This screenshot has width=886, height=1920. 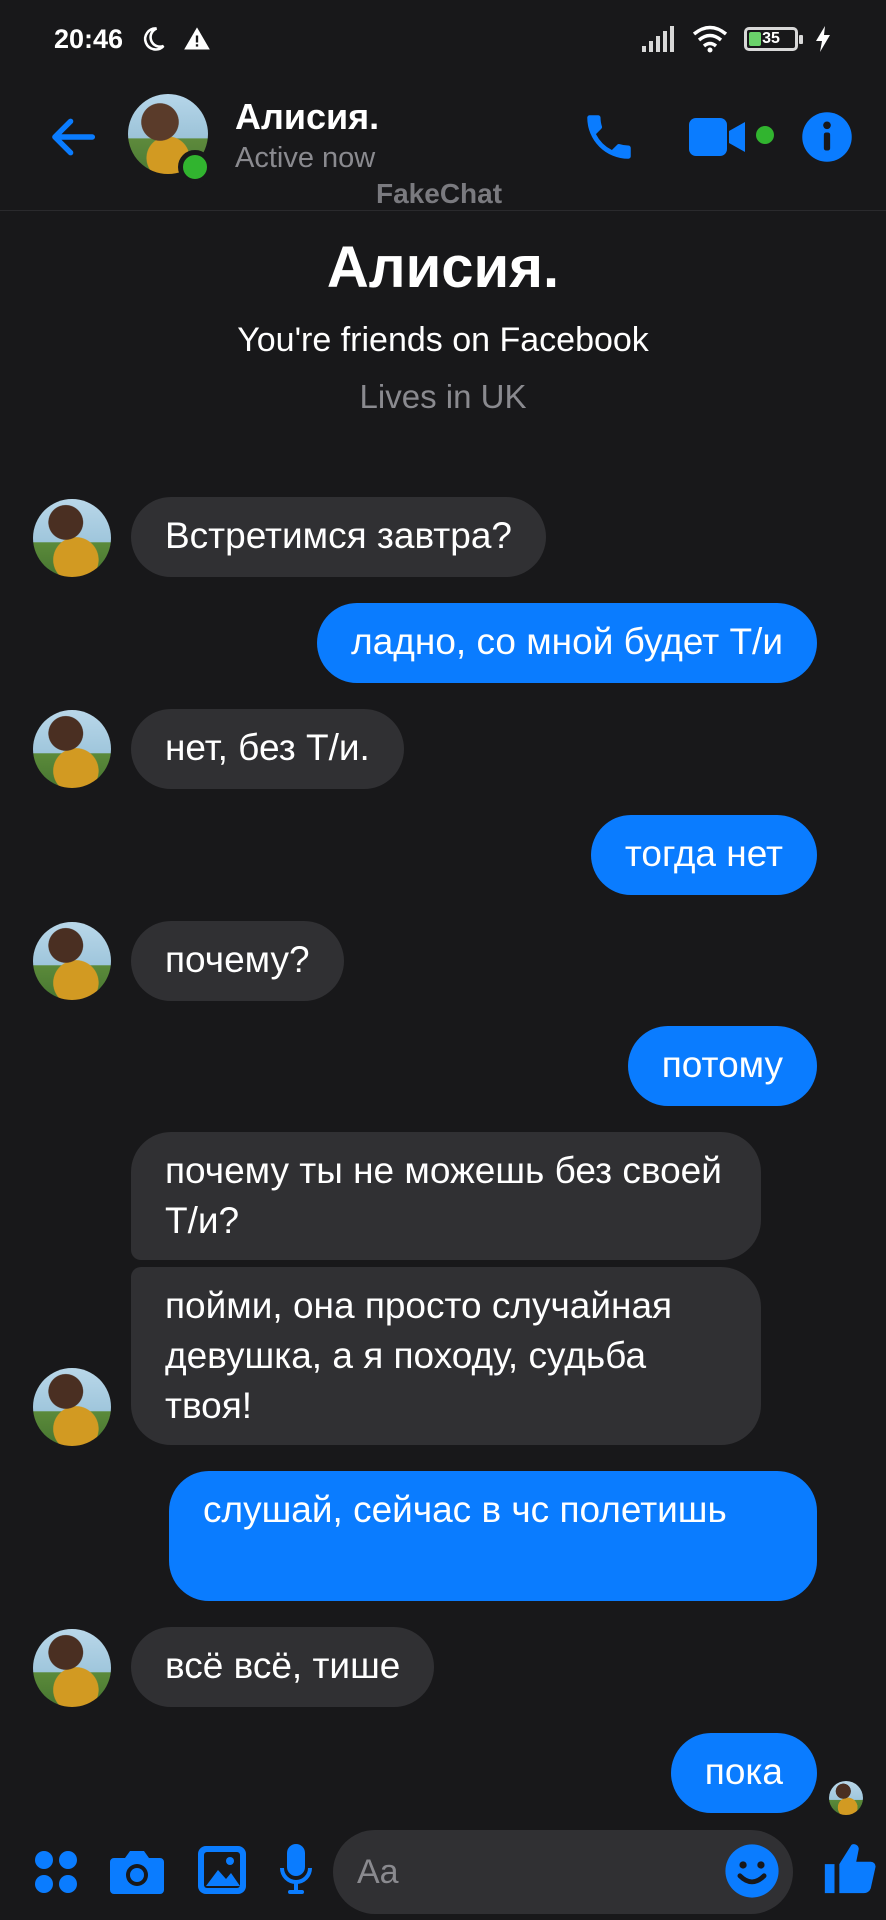 I want to click on charging-icon, so click(x=823, y=39).